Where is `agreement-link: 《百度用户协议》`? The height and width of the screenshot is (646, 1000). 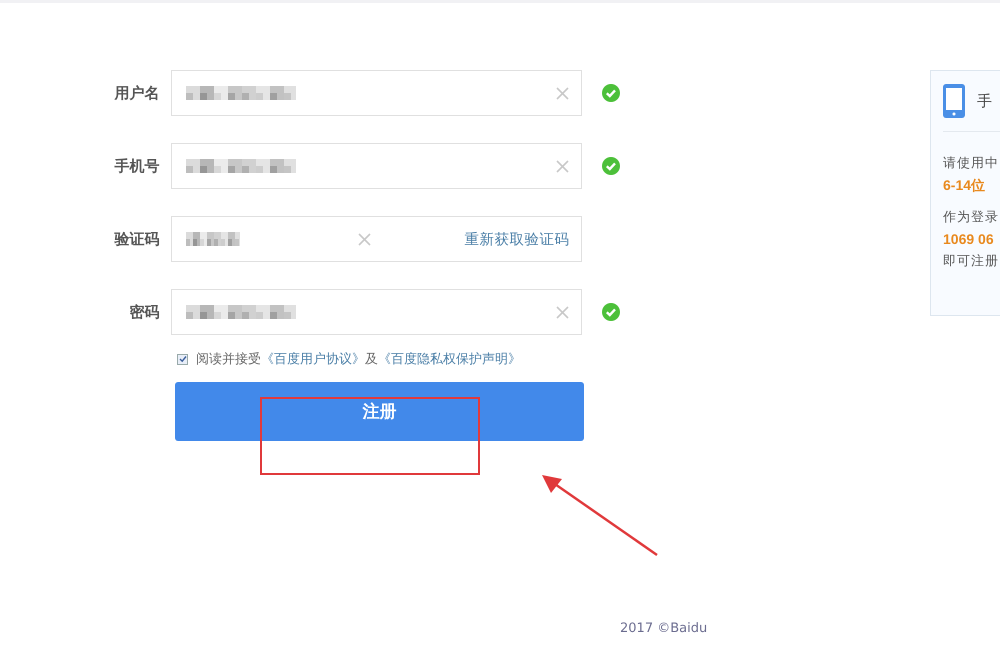
agreement-link: 《百度用户协议》 is located at coordinates (313, 359).